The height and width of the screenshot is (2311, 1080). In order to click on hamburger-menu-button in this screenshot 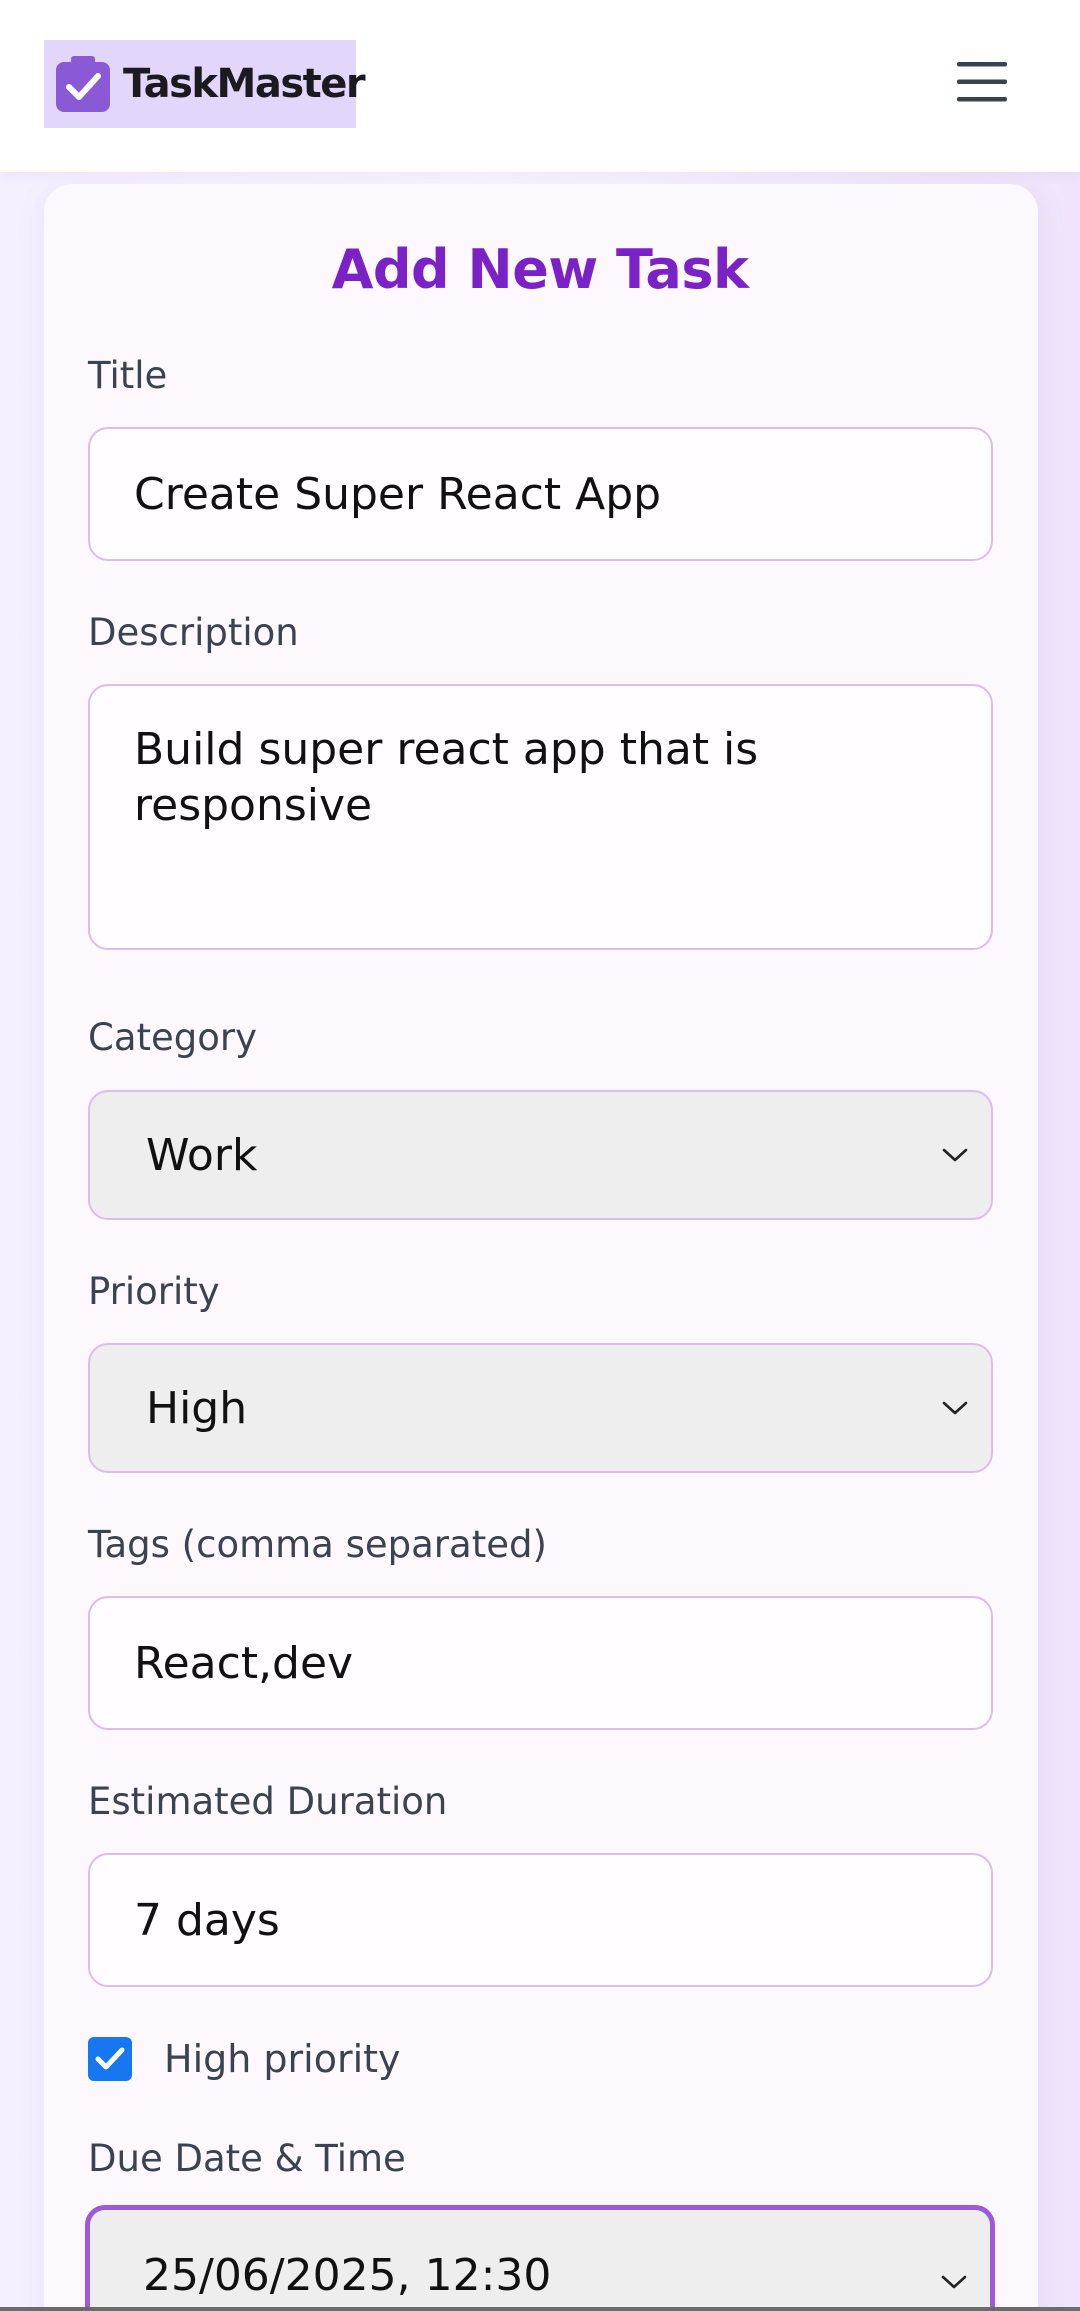, I will do `click(982, 84)`.